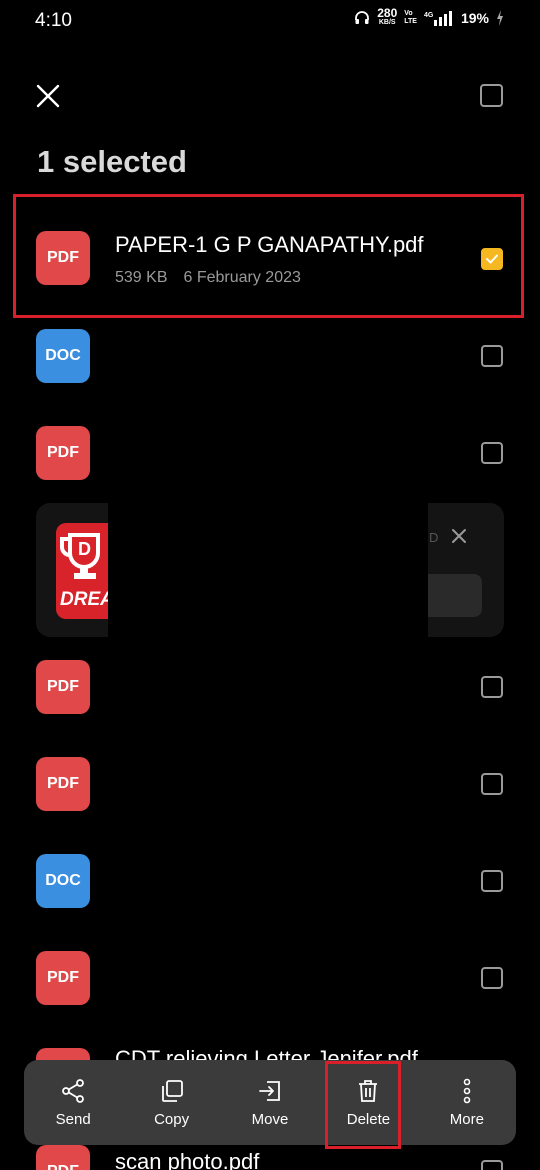 Image resolution: width=540 pixels, height=1170 pixels. What do you see at coordinates (84, 549) in the screenshot?
I see `svg-text: D` at bounding box center [84, 549].